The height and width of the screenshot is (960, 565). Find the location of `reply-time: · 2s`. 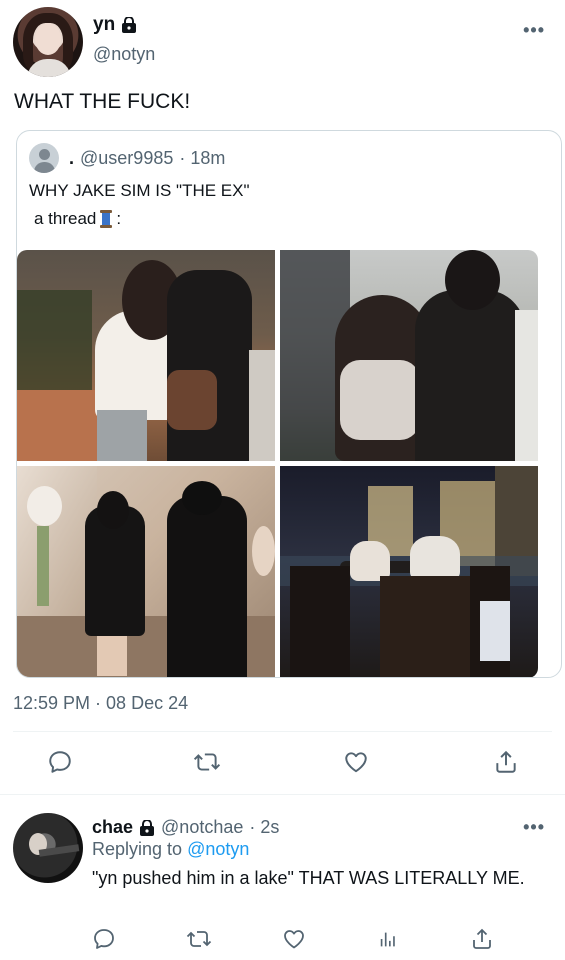

reply-time: · 2s is located at coordinates (264, 827).